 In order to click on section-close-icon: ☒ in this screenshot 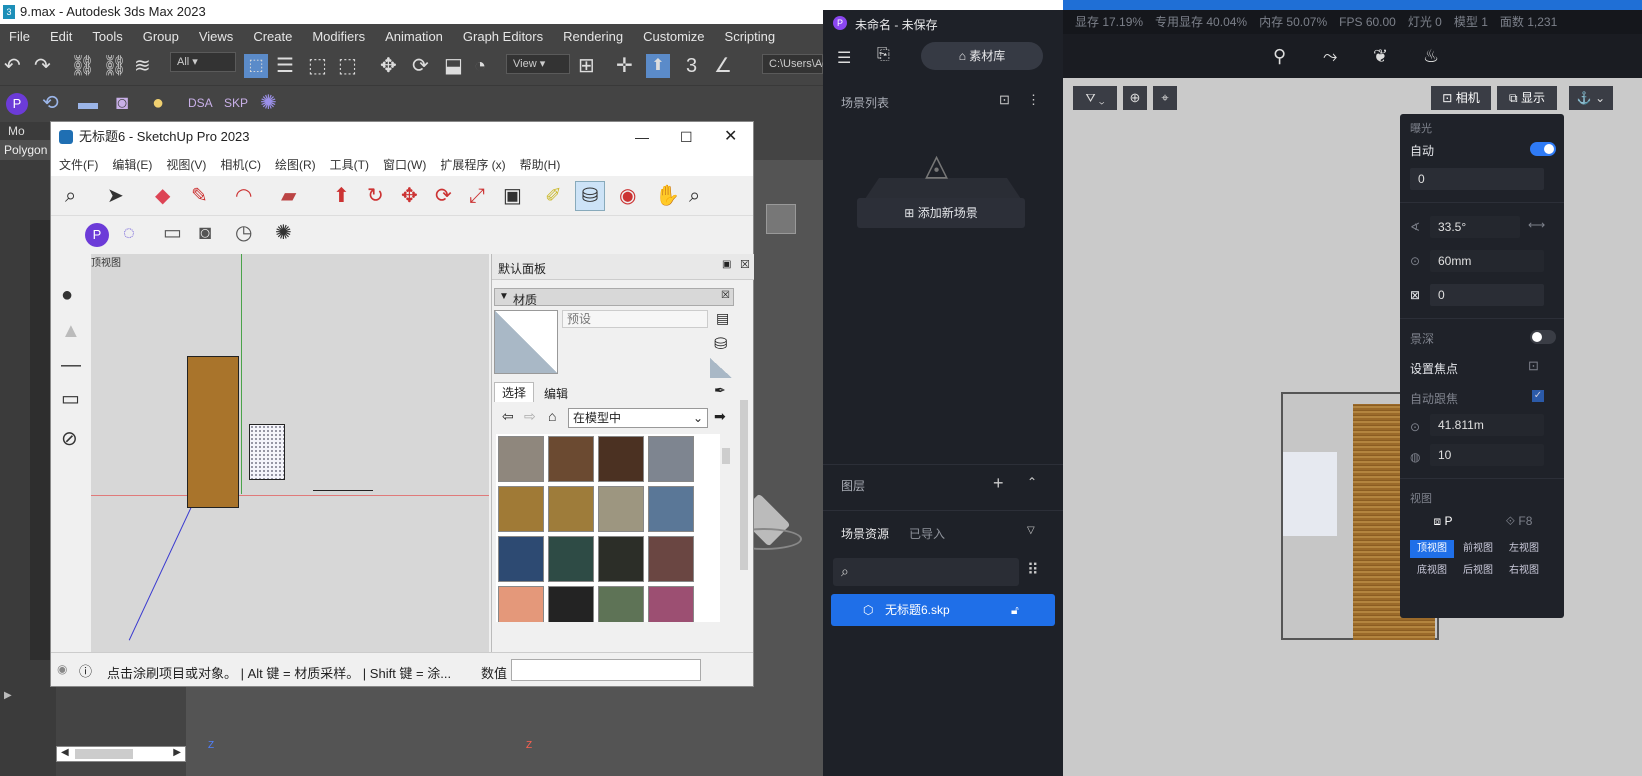, I will do `click(725, 295)`.